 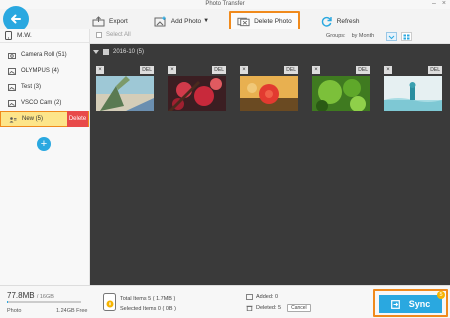 What do you see at coordinates (299, 308) in the screenshot?
I see `cancel-button: Cancel` at bounding box center [299, 308].